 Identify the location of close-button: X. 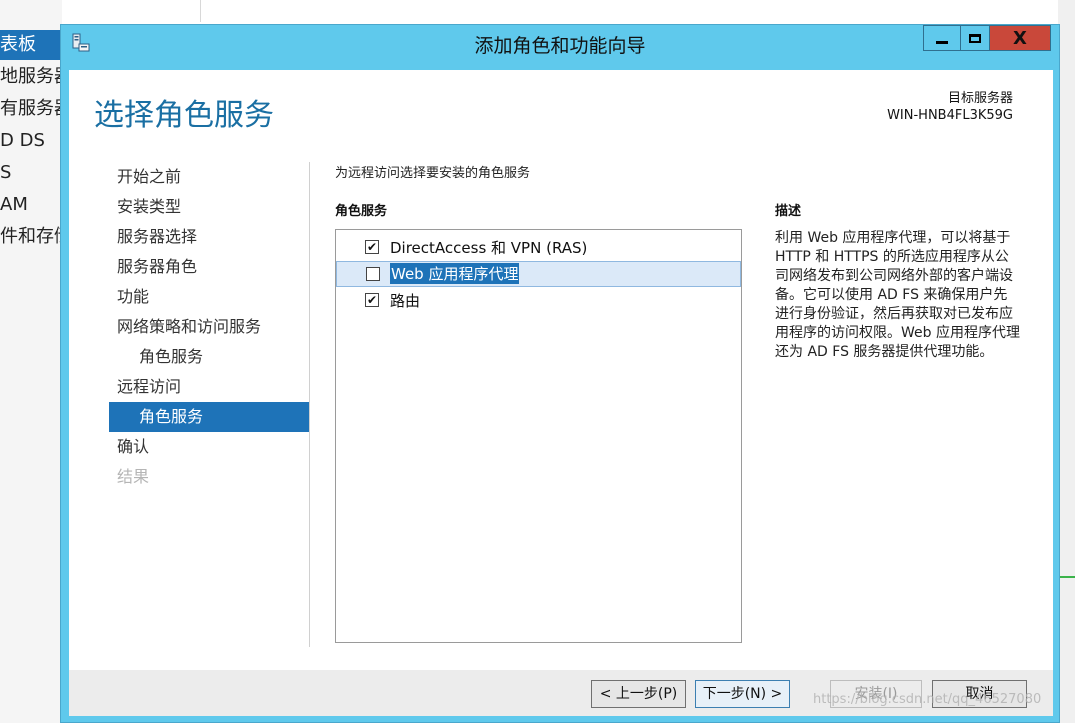
(1020, 38).